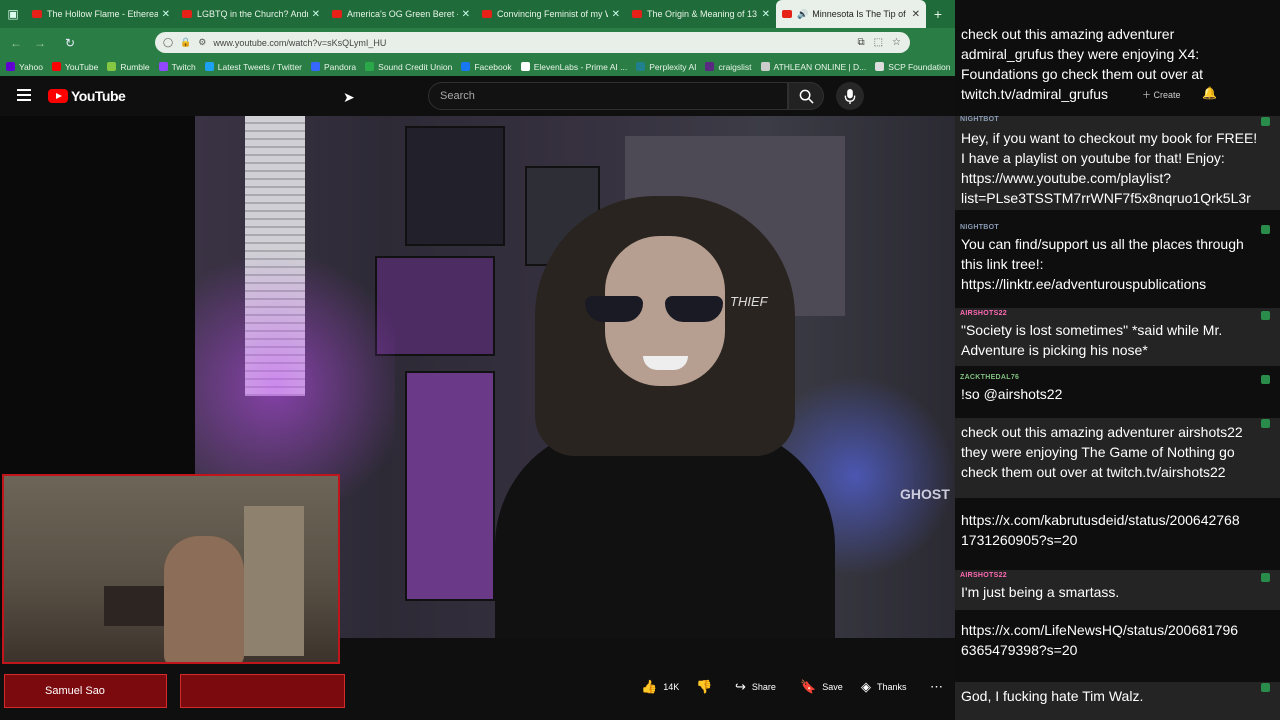 The width and height of the screenshot is (1280, 720). Describe the element at coordinates (13, 14) in the screenshot. I see `tab-search-icon: ▣` at that location.